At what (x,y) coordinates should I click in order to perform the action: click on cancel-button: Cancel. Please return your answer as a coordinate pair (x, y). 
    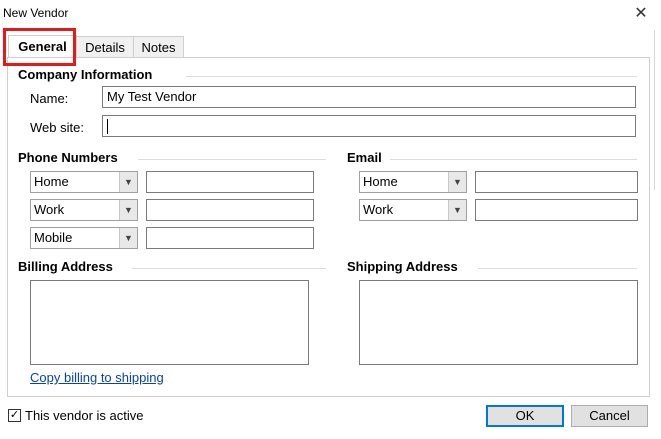
    Looking at the image, I should click on (609, 416).